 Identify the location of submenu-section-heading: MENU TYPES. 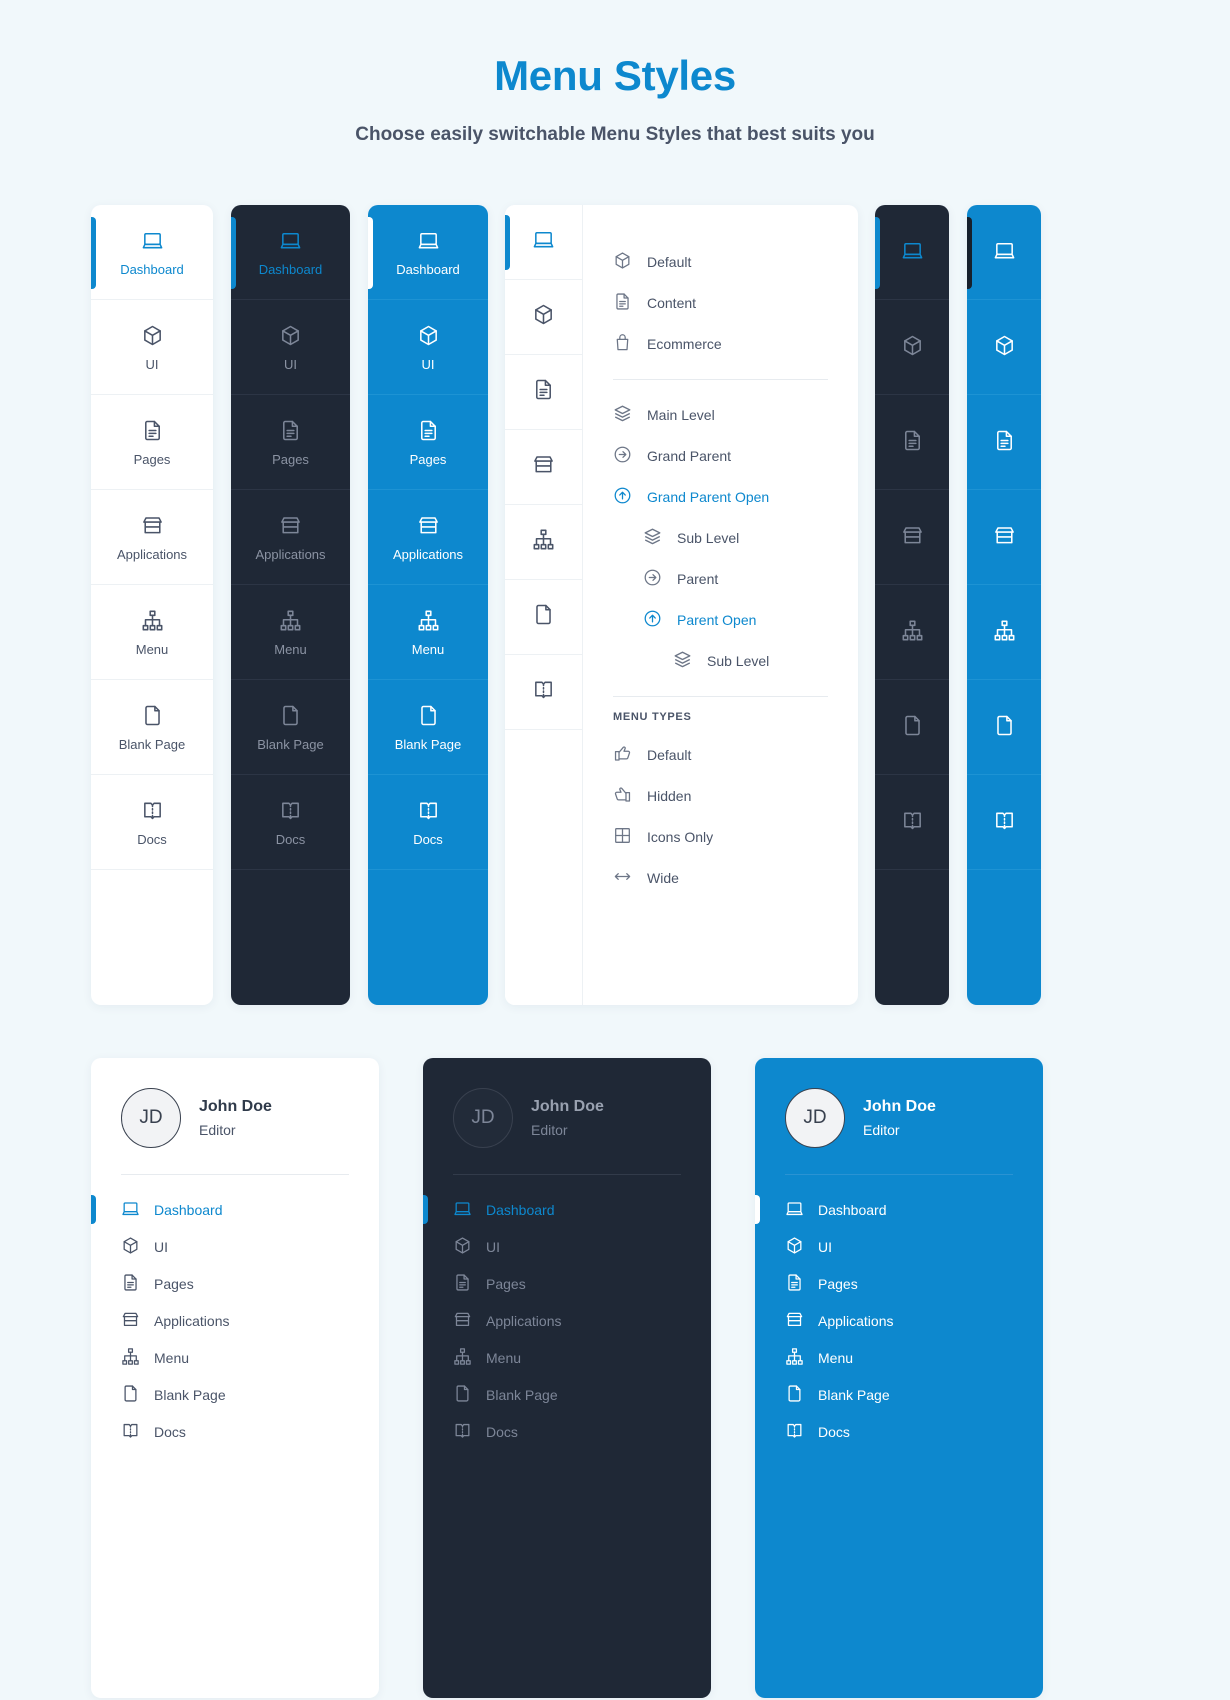
(652, 717).